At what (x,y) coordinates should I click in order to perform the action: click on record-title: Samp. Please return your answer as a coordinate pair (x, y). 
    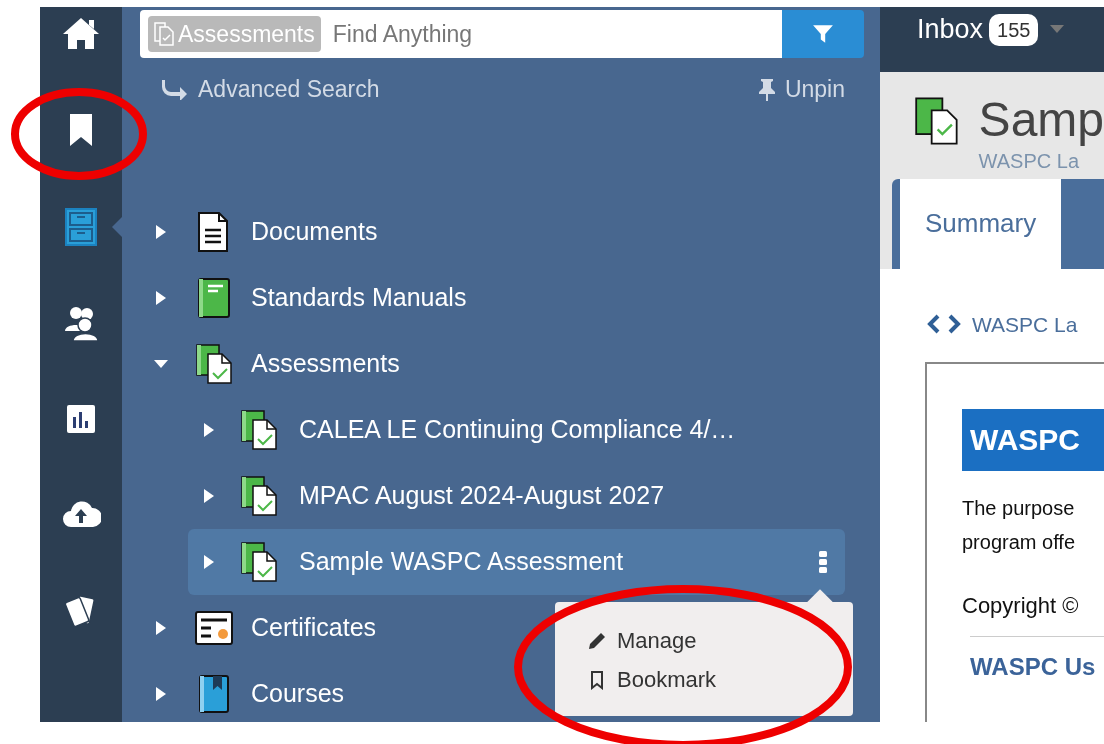
    Looking at the image, I should click on (1041, 120).